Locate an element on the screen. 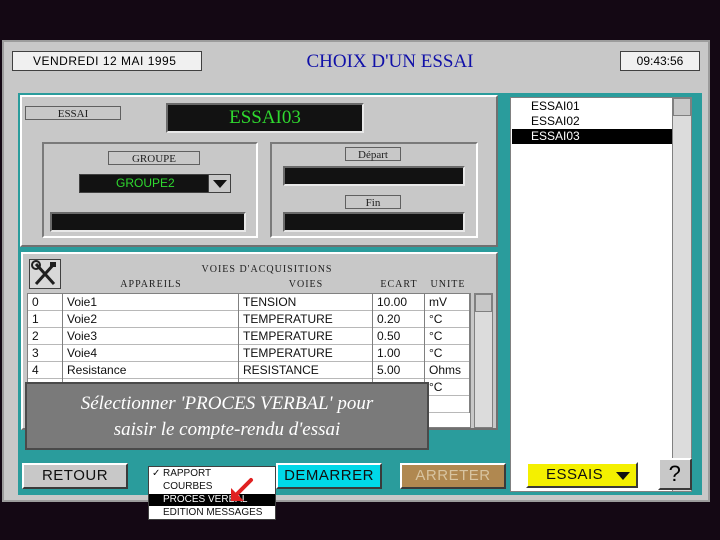  fin-label: Fin is located at coordinates (373, 202).